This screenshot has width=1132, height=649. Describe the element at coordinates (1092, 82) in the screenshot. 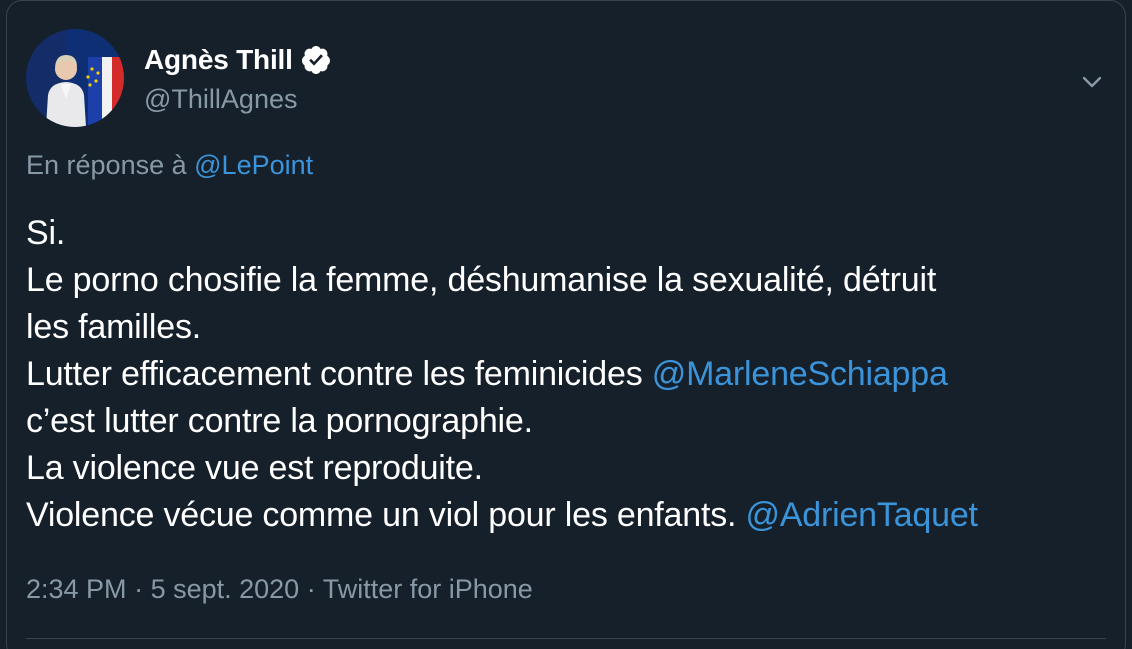

I see `chevron-down-icon` at that location.